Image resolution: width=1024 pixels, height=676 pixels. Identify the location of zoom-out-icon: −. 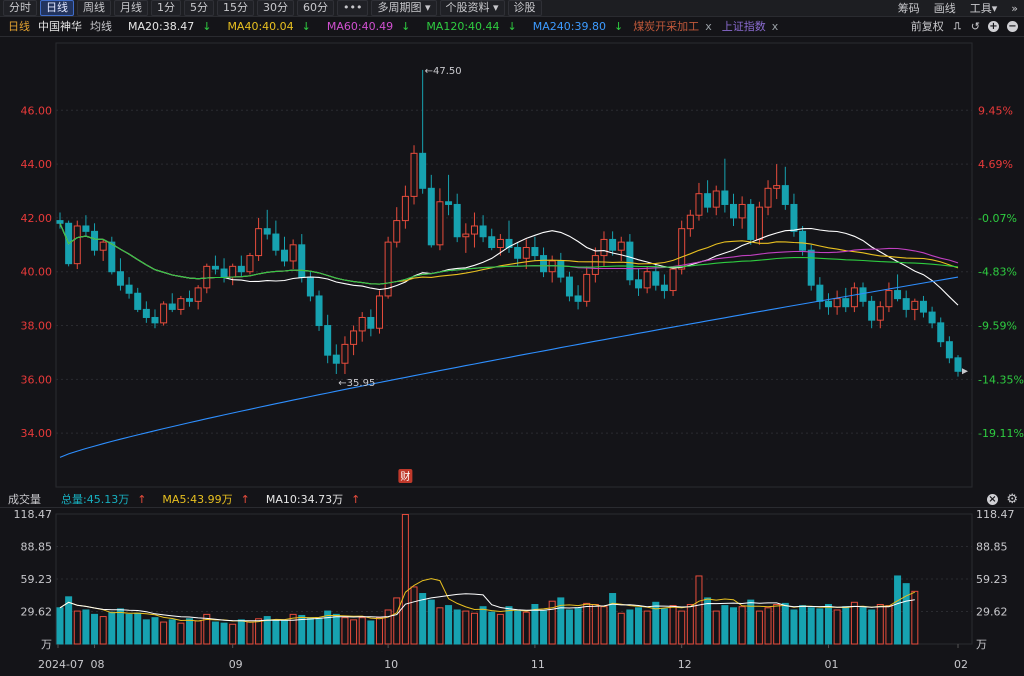
(1012, 26).